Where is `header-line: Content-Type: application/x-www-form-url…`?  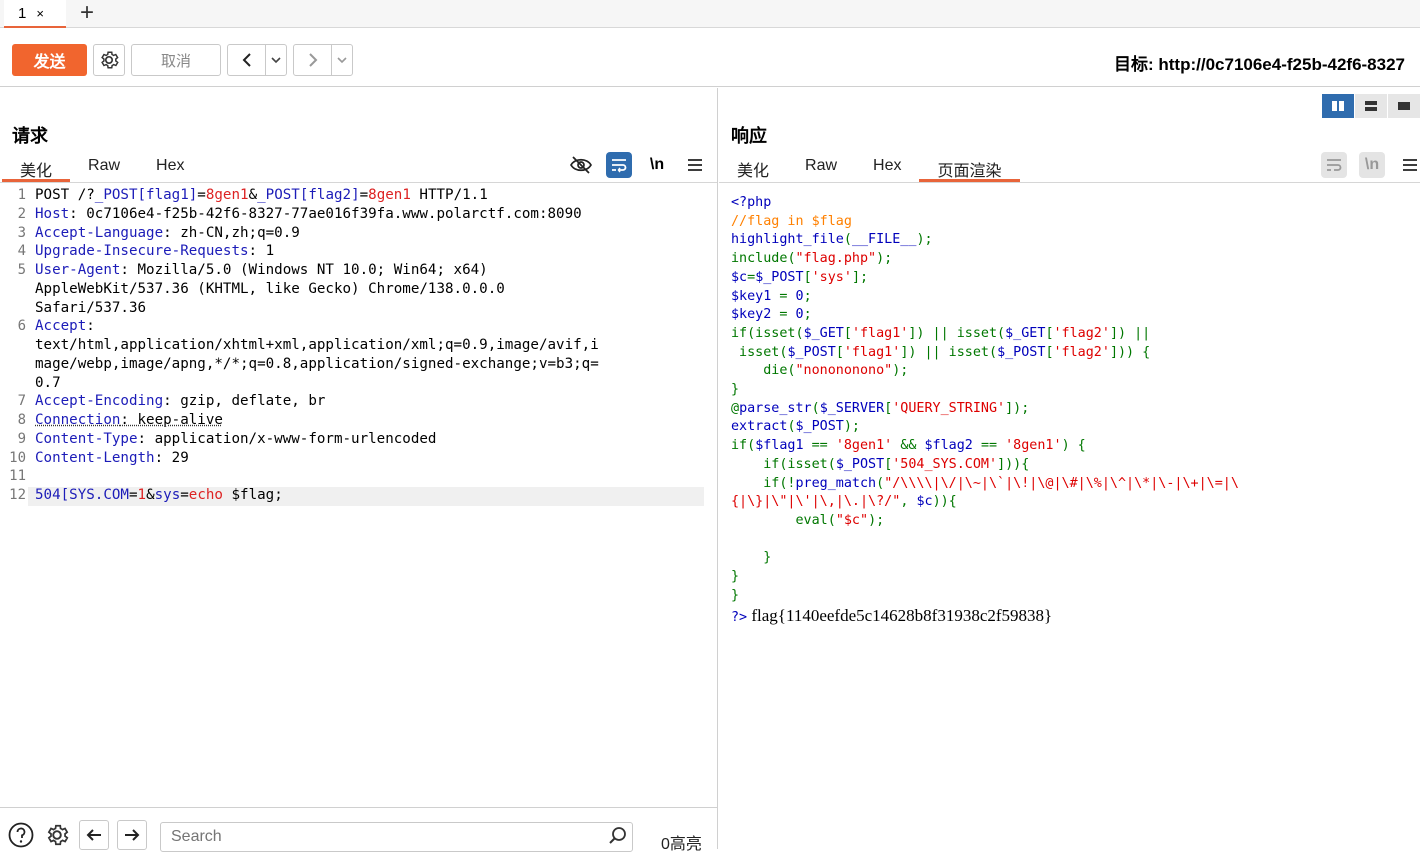 header-line: Content-Type: application/x-www-form-url… is located at coordinates (317, 439).